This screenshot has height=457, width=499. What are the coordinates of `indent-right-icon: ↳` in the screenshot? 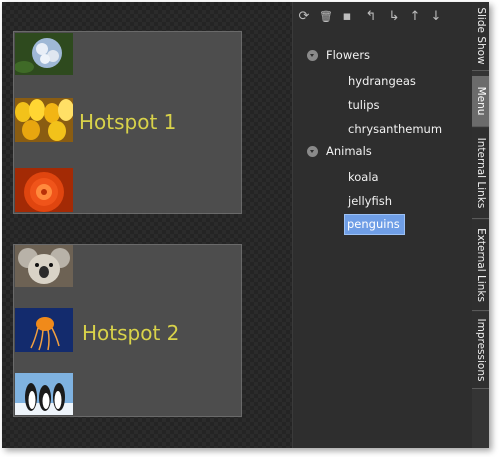 It's located at (394, 17).